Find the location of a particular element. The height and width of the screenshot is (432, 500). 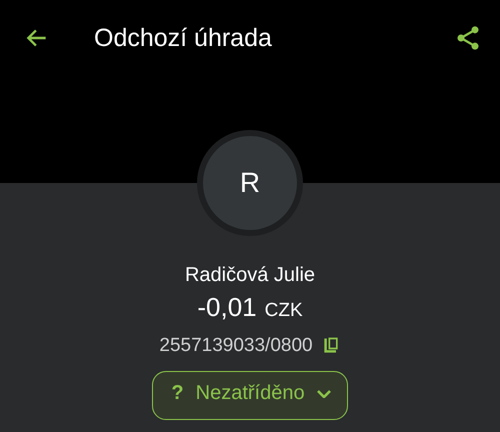

avatar: R is located at coordinates (250, 183).